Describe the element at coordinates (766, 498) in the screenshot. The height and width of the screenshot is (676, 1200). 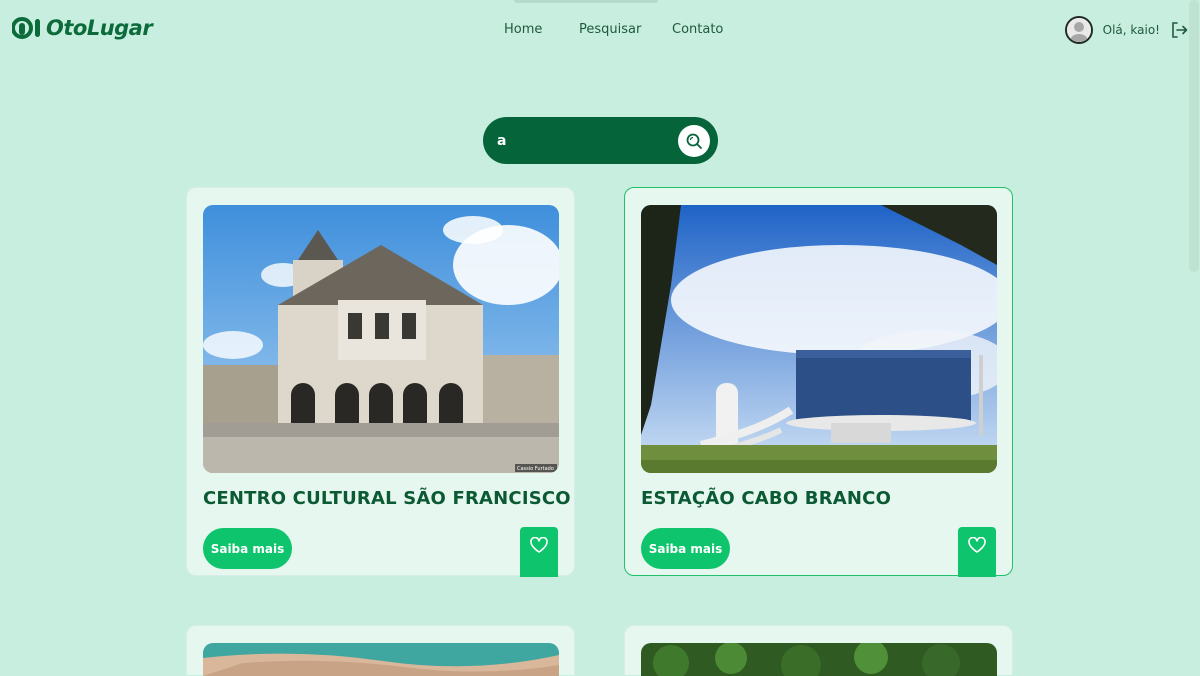
I see `place-title: ESTAÇÃO CABO BRANCO` at that location.